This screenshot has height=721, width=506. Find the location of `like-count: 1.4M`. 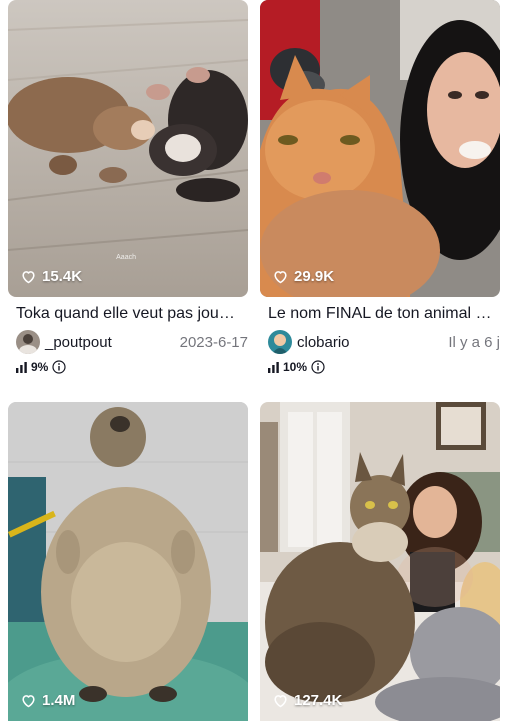

like-count: 1.4M is located at coordinates (47, 700).